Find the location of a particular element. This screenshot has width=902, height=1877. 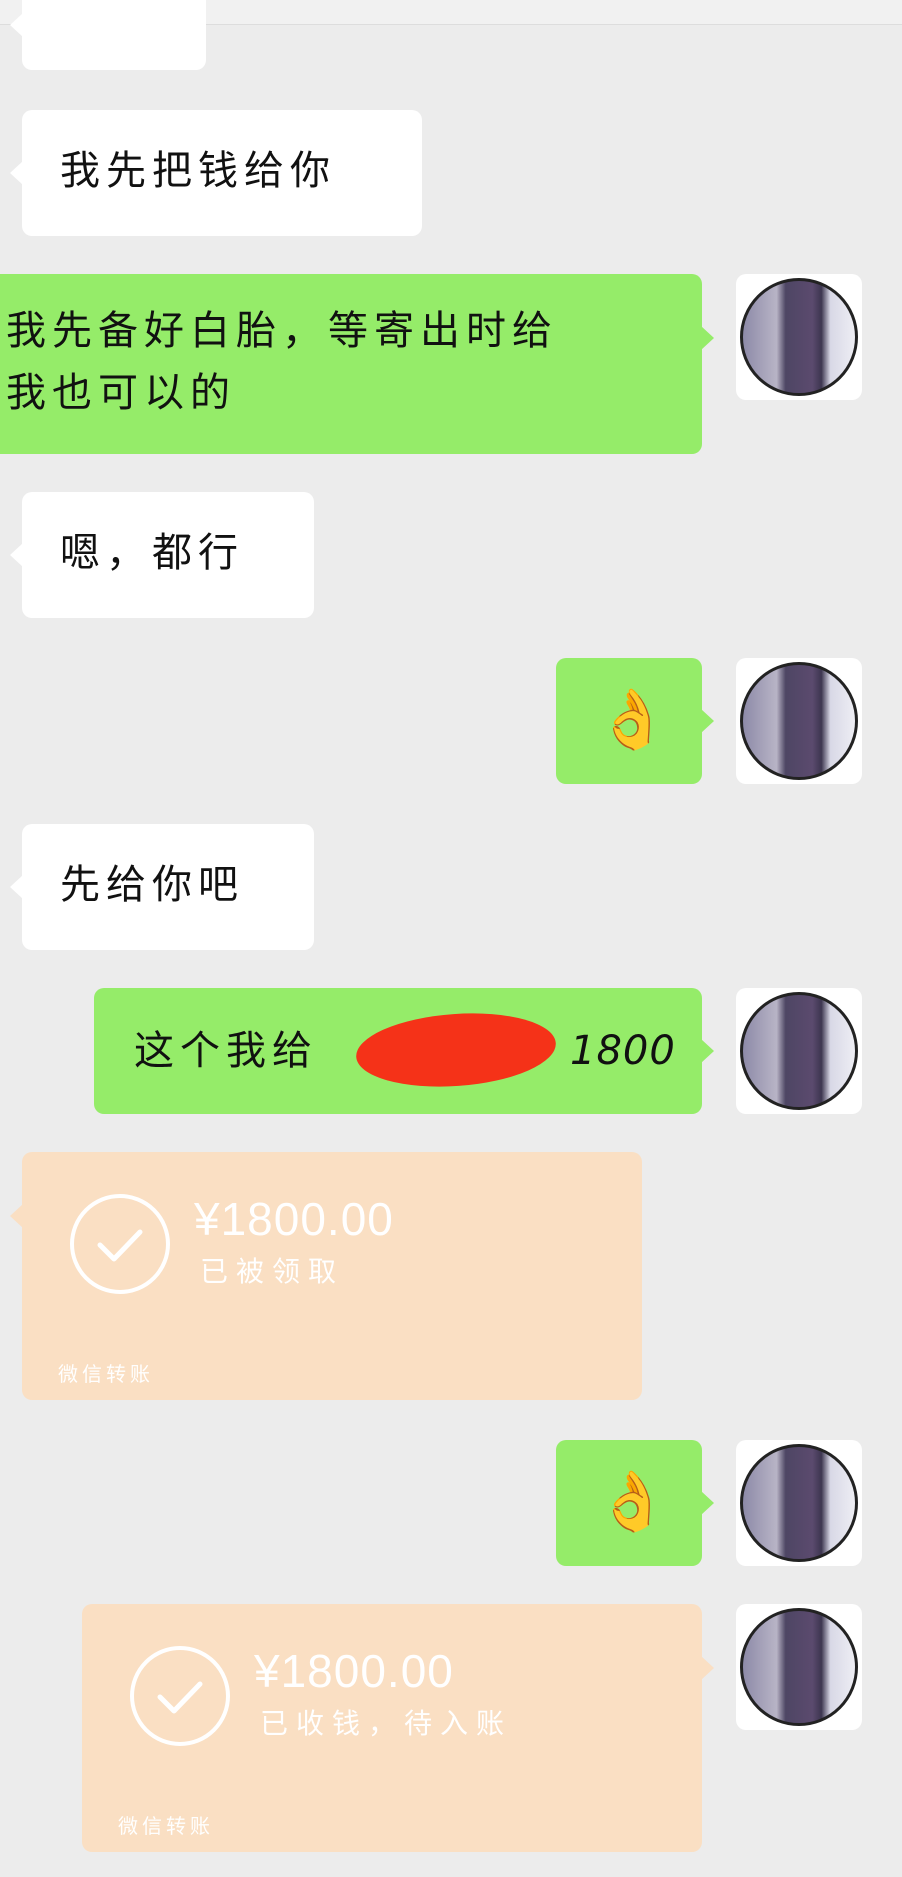

message-text: 我先备好白胎，等寄出时给 我也可以的 is located at coordinates (282, 362).